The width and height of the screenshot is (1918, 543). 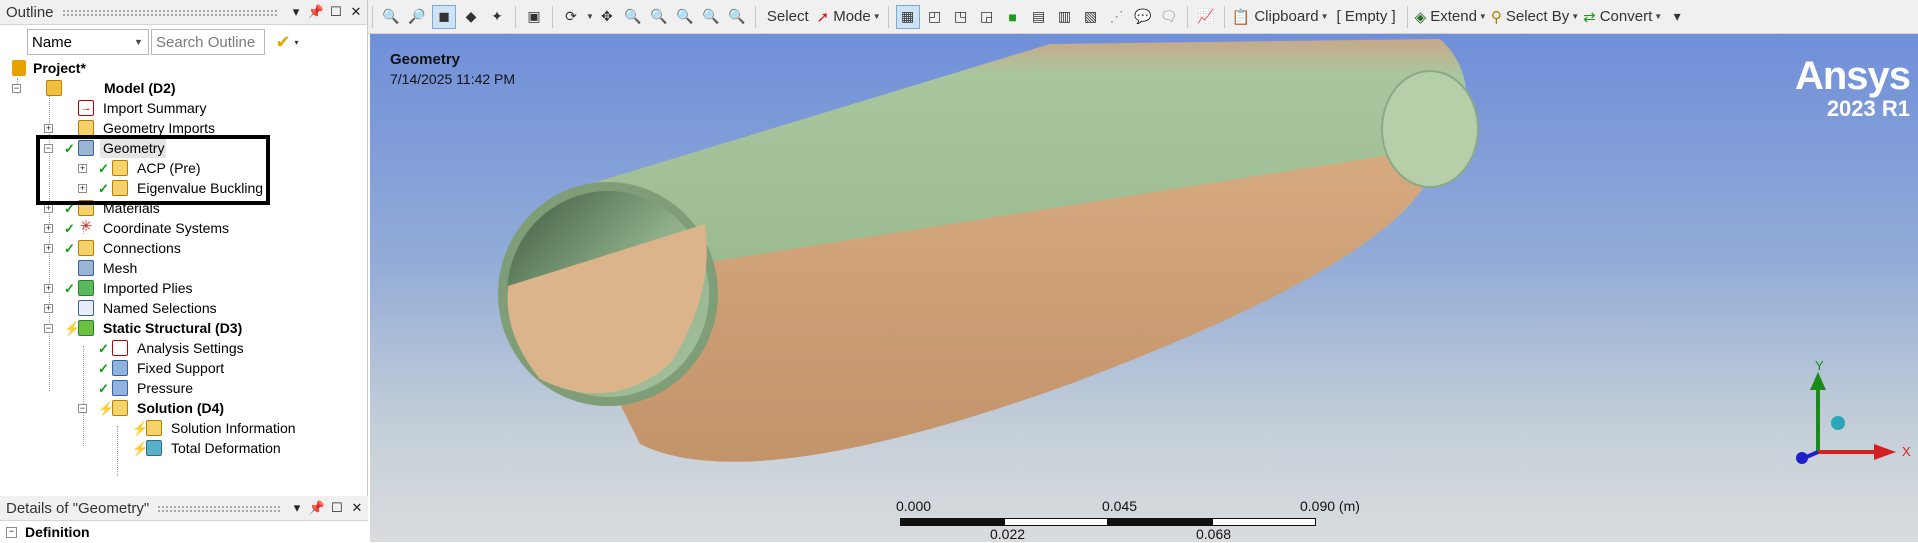 What do you see at coordinates (180, 228) in the screenshot?
I see `tree-item-coordinate-systems: + ✓ ✳ Coordinate Systems` at bounding box center [180, 228].